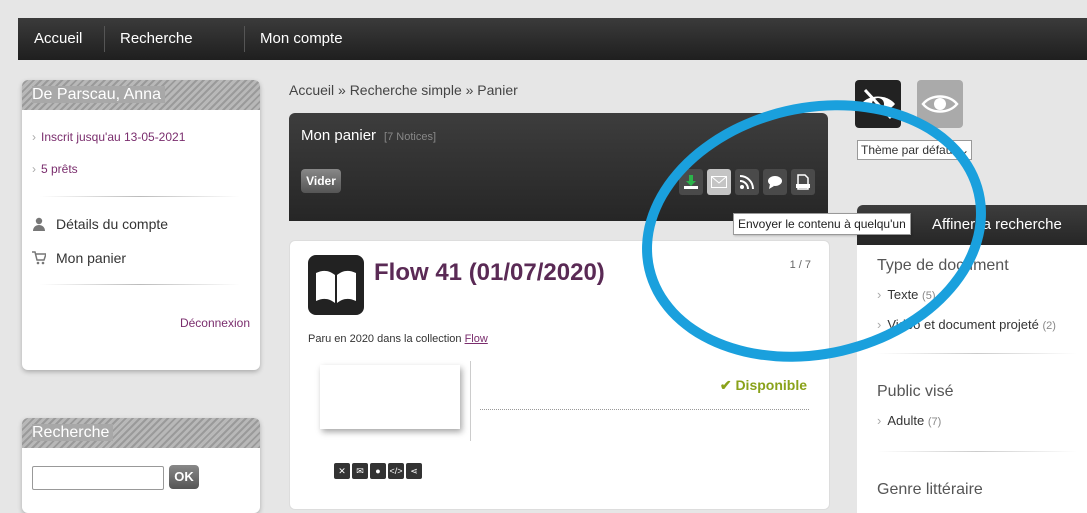 The height and width of the screenshot is (513, 1087). Describe the element at coordinates (336, 285) in the screenshot. I see `book-icon` at that location.